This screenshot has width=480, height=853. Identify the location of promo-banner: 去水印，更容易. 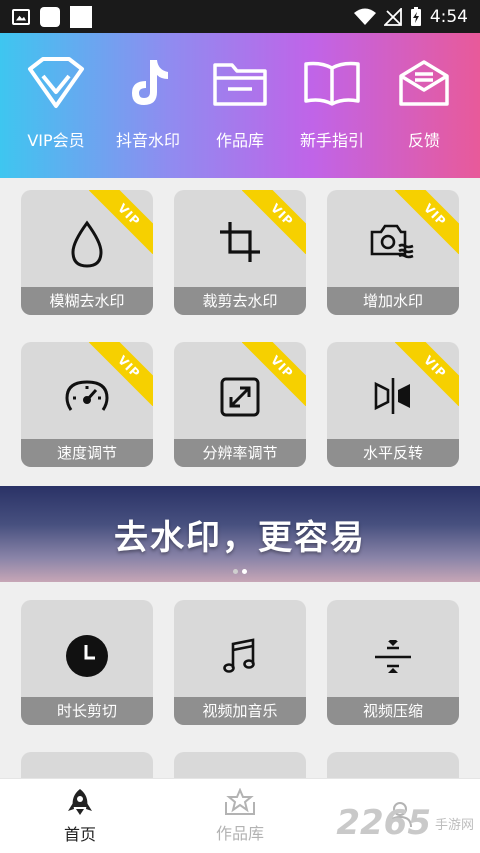
(240, 534).